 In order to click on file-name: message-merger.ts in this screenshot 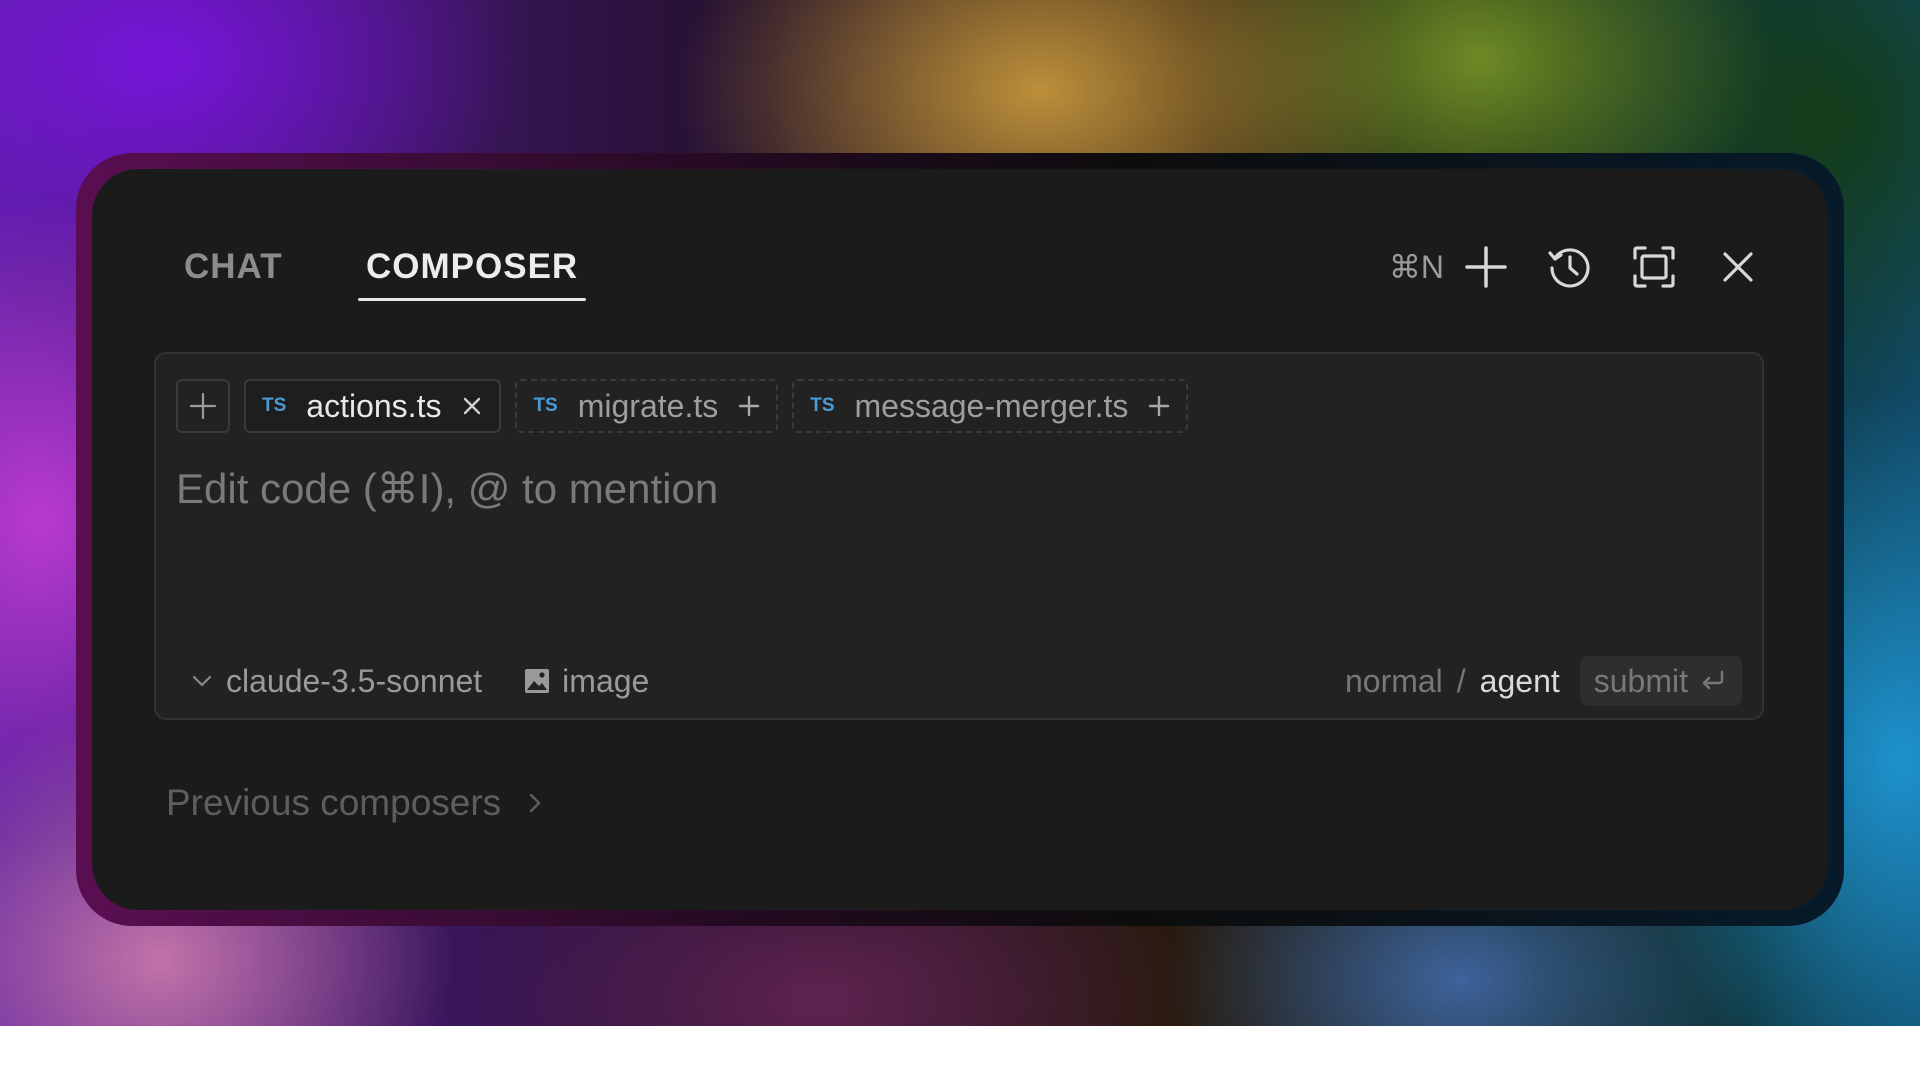, I will do `click(991, 405)`.